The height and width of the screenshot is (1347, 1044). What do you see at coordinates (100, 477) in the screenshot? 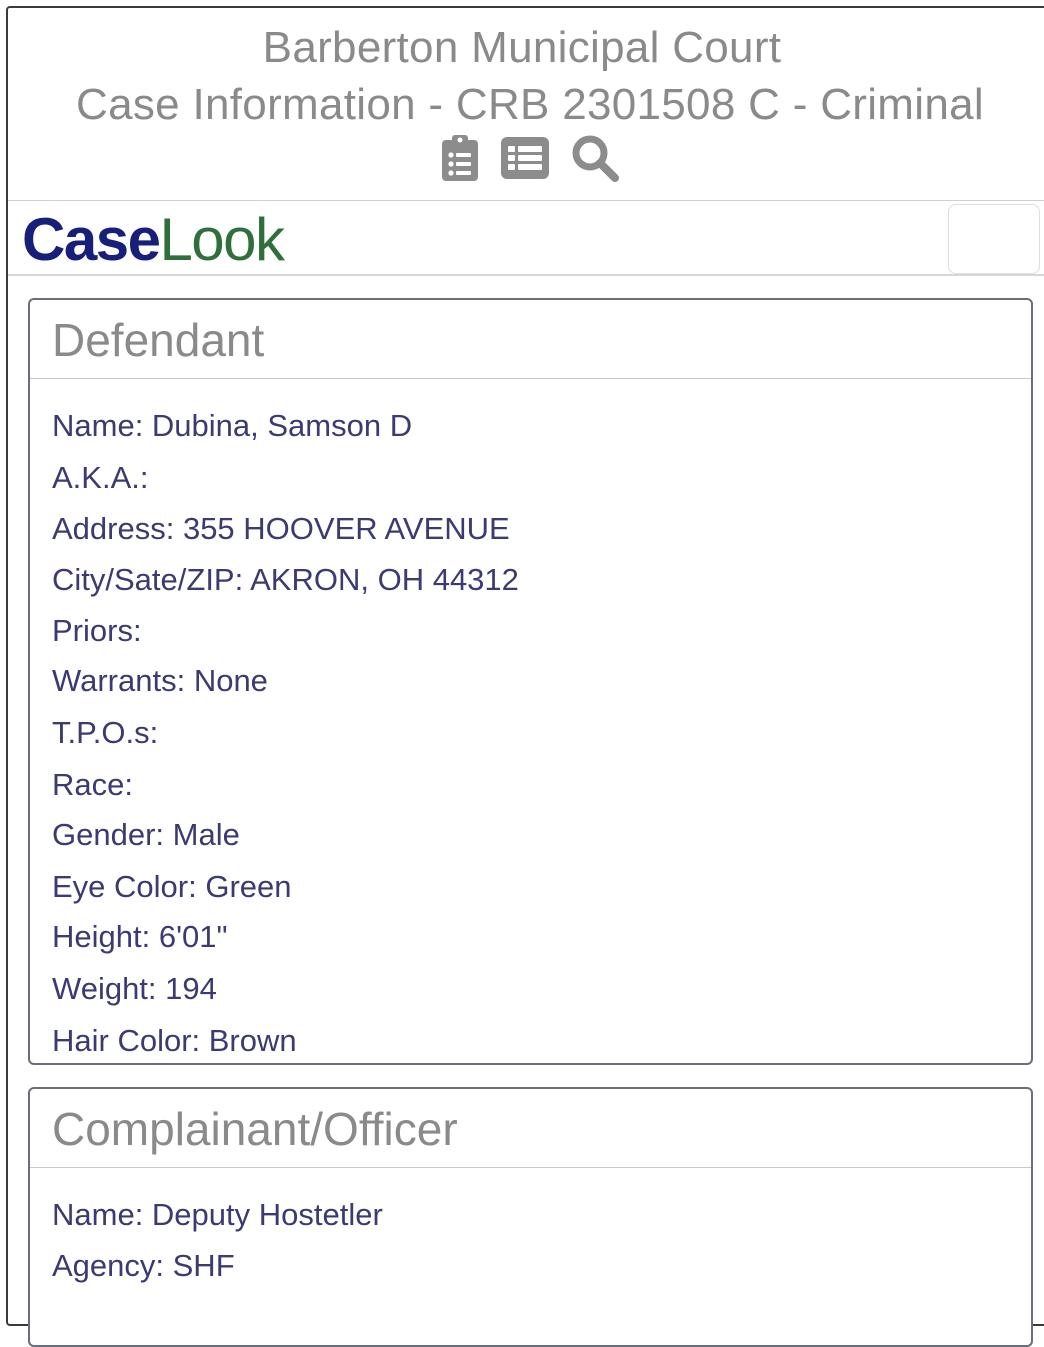
I see `defendant-aka: A.K.A.:` at bounding box center [100, 477].